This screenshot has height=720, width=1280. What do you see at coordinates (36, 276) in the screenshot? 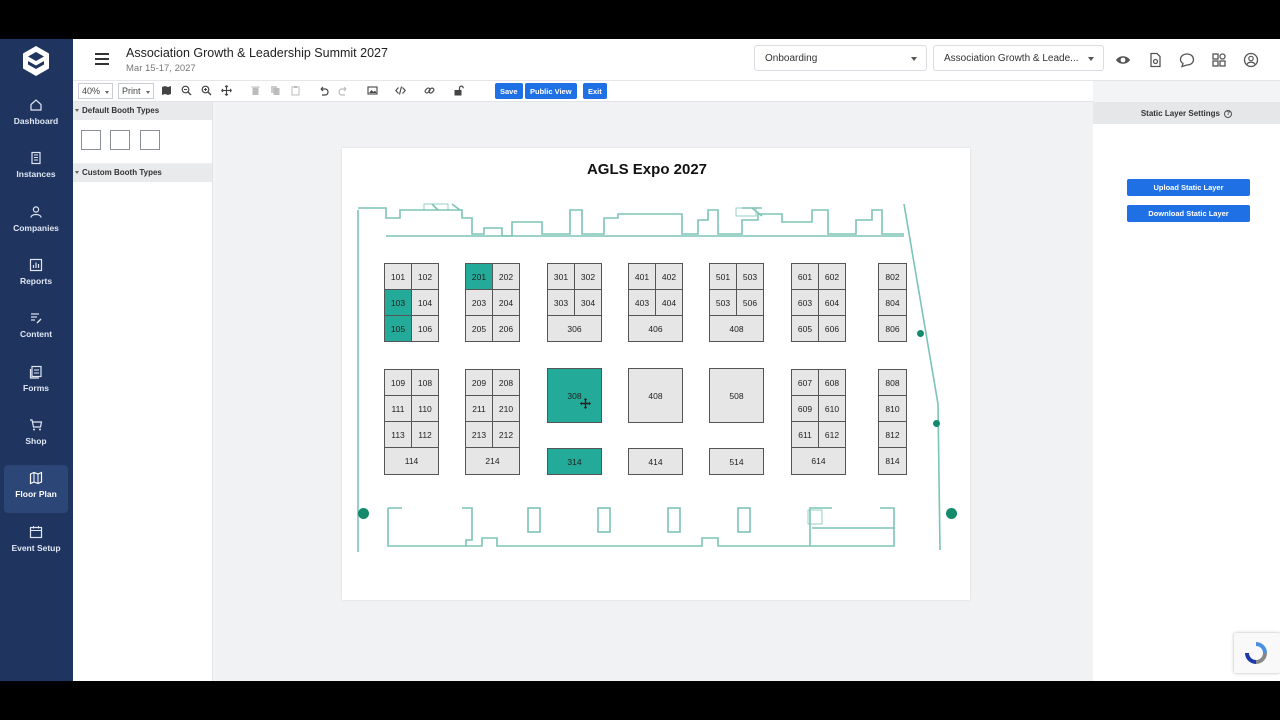
I see `sidebar-item-reports: Reports` at bounding box center [36, 276].